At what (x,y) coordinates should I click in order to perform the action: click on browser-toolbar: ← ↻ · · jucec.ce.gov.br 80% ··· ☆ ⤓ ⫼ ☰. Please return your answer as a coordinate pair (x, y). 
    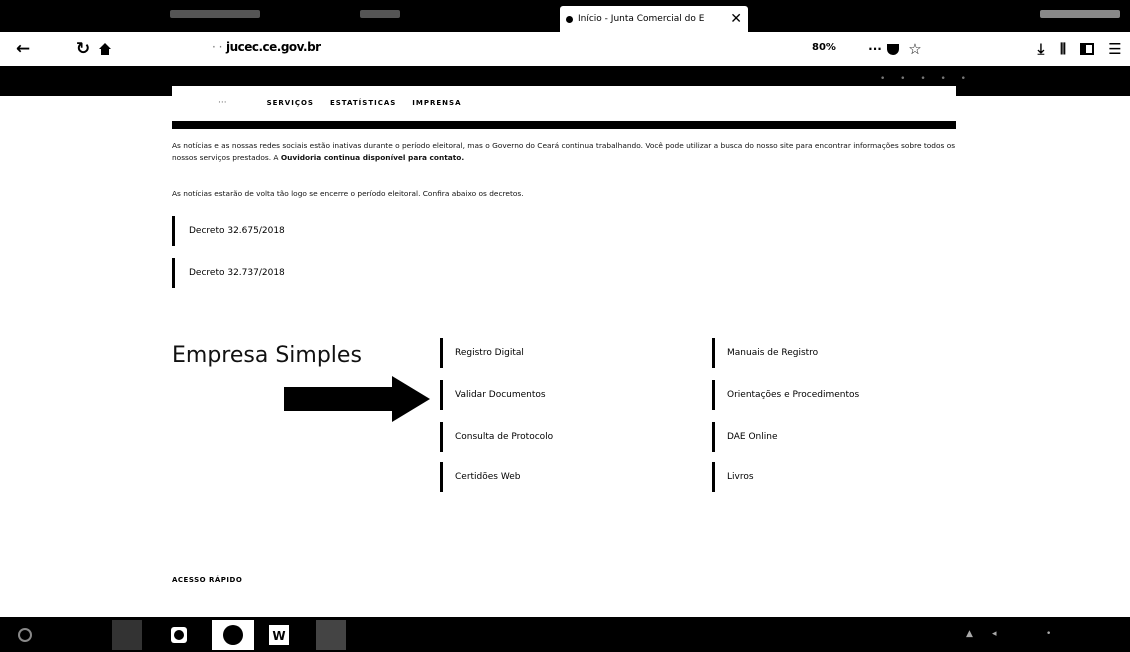
    Looking at the image, I should click on (565, 49).